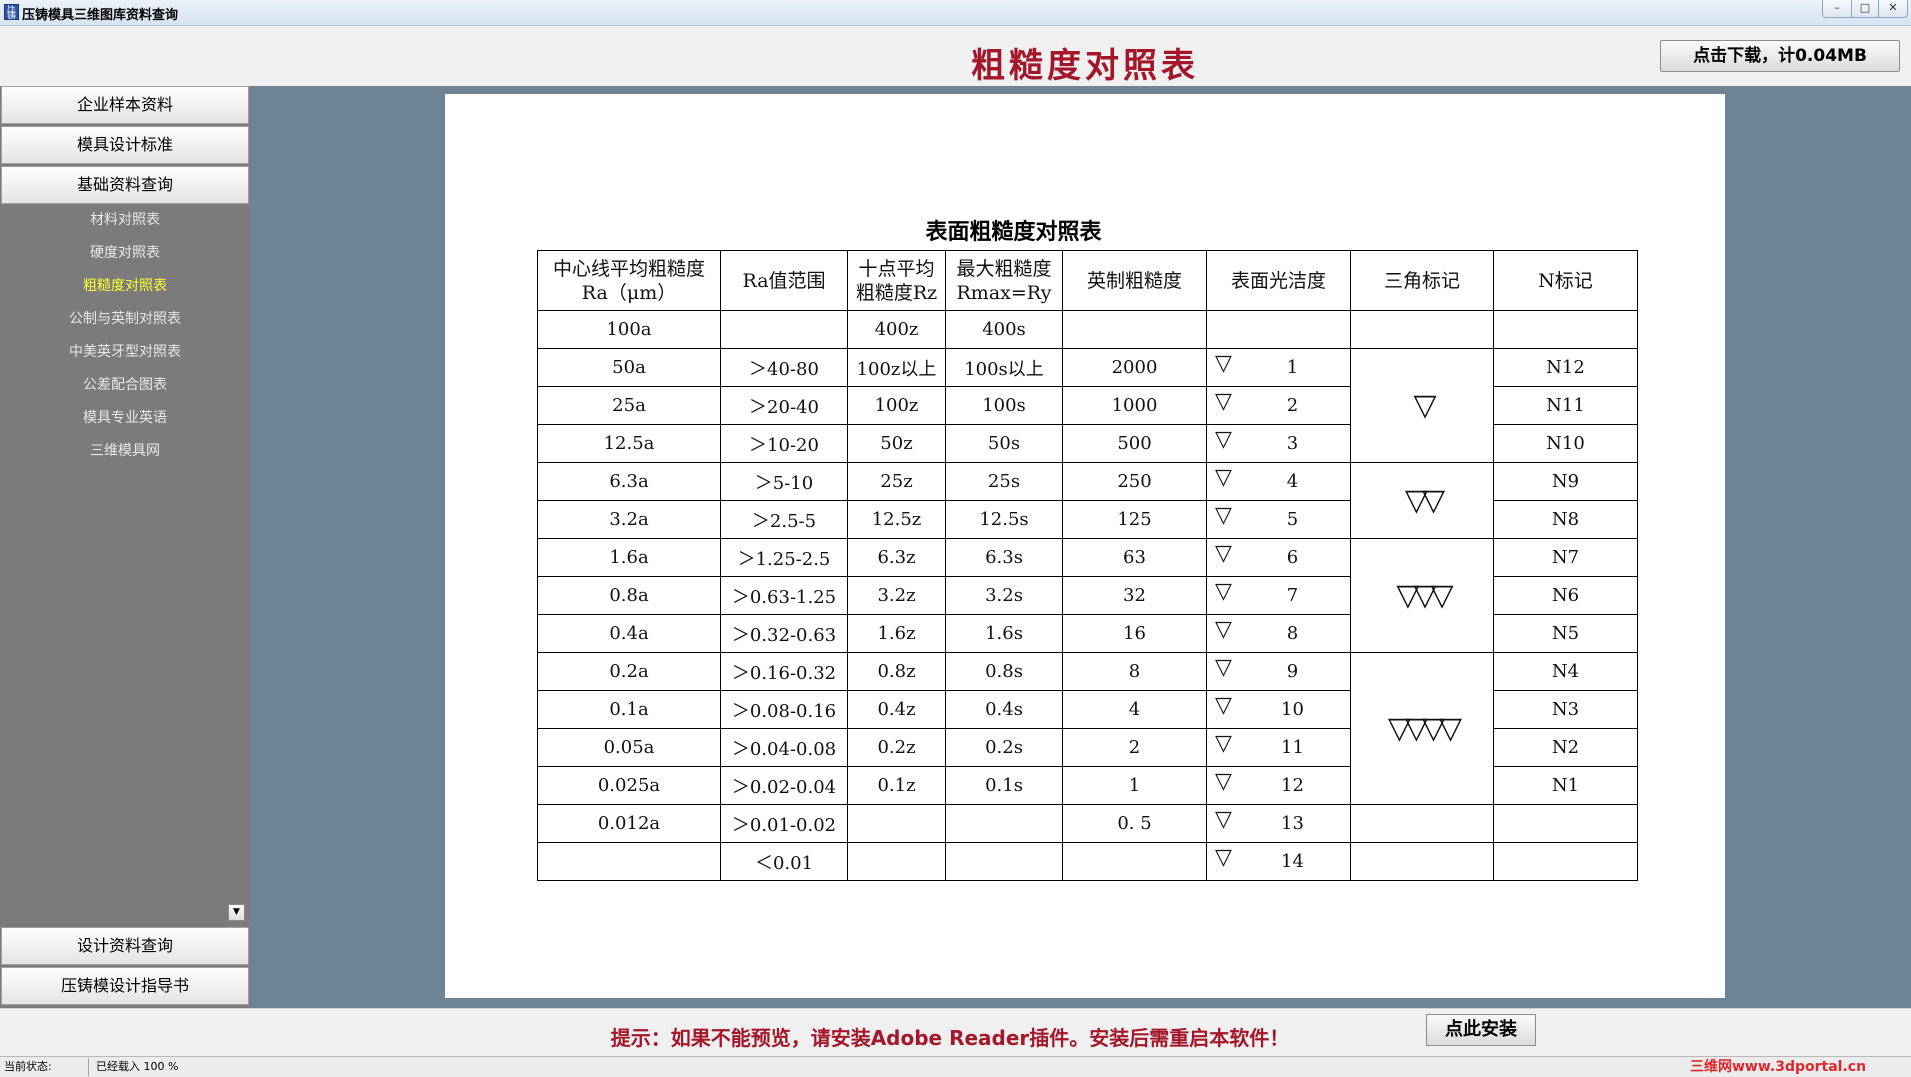 The width and height of the screenshot is (1911, 1077). I want to click on cell-finish: ▽ 13, so click(1278, 823).